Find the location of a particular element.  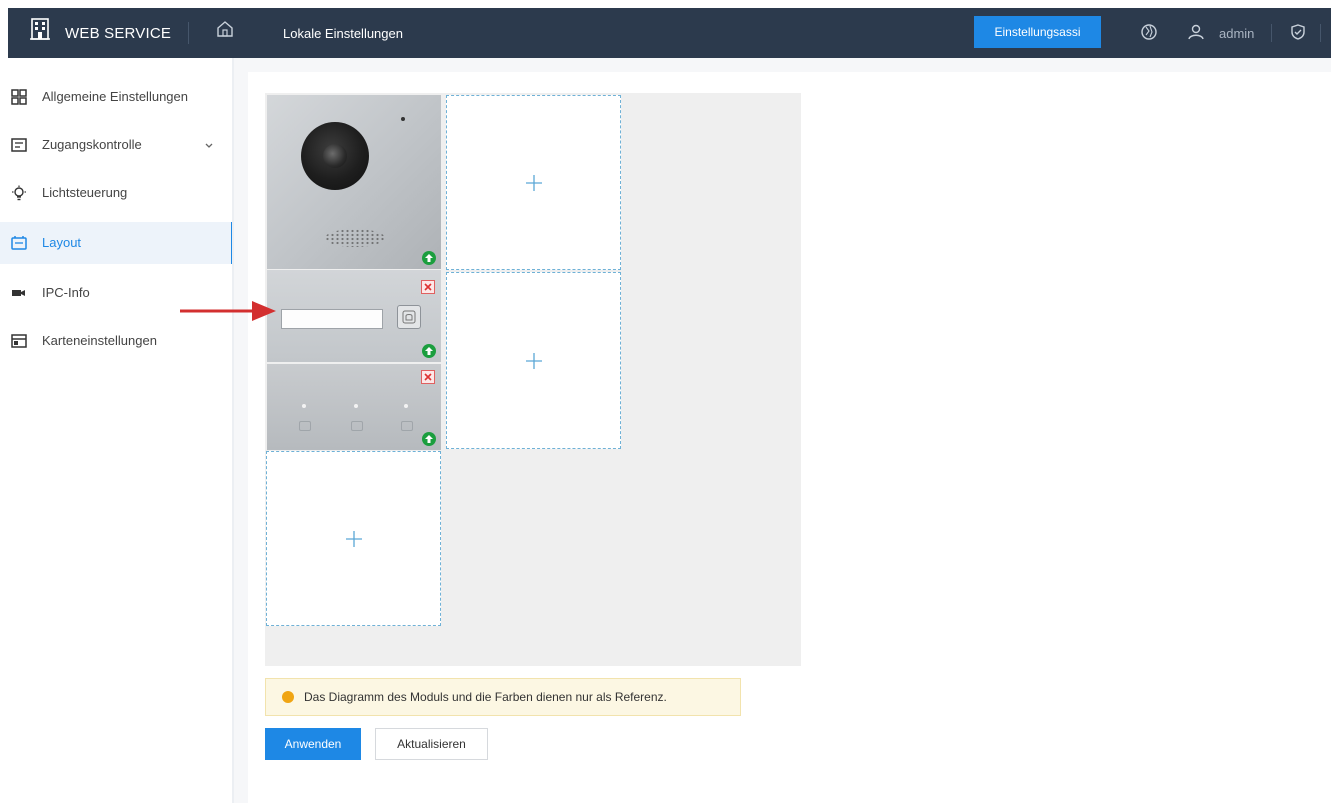

keypad-module is located at coordinates (354, 407).